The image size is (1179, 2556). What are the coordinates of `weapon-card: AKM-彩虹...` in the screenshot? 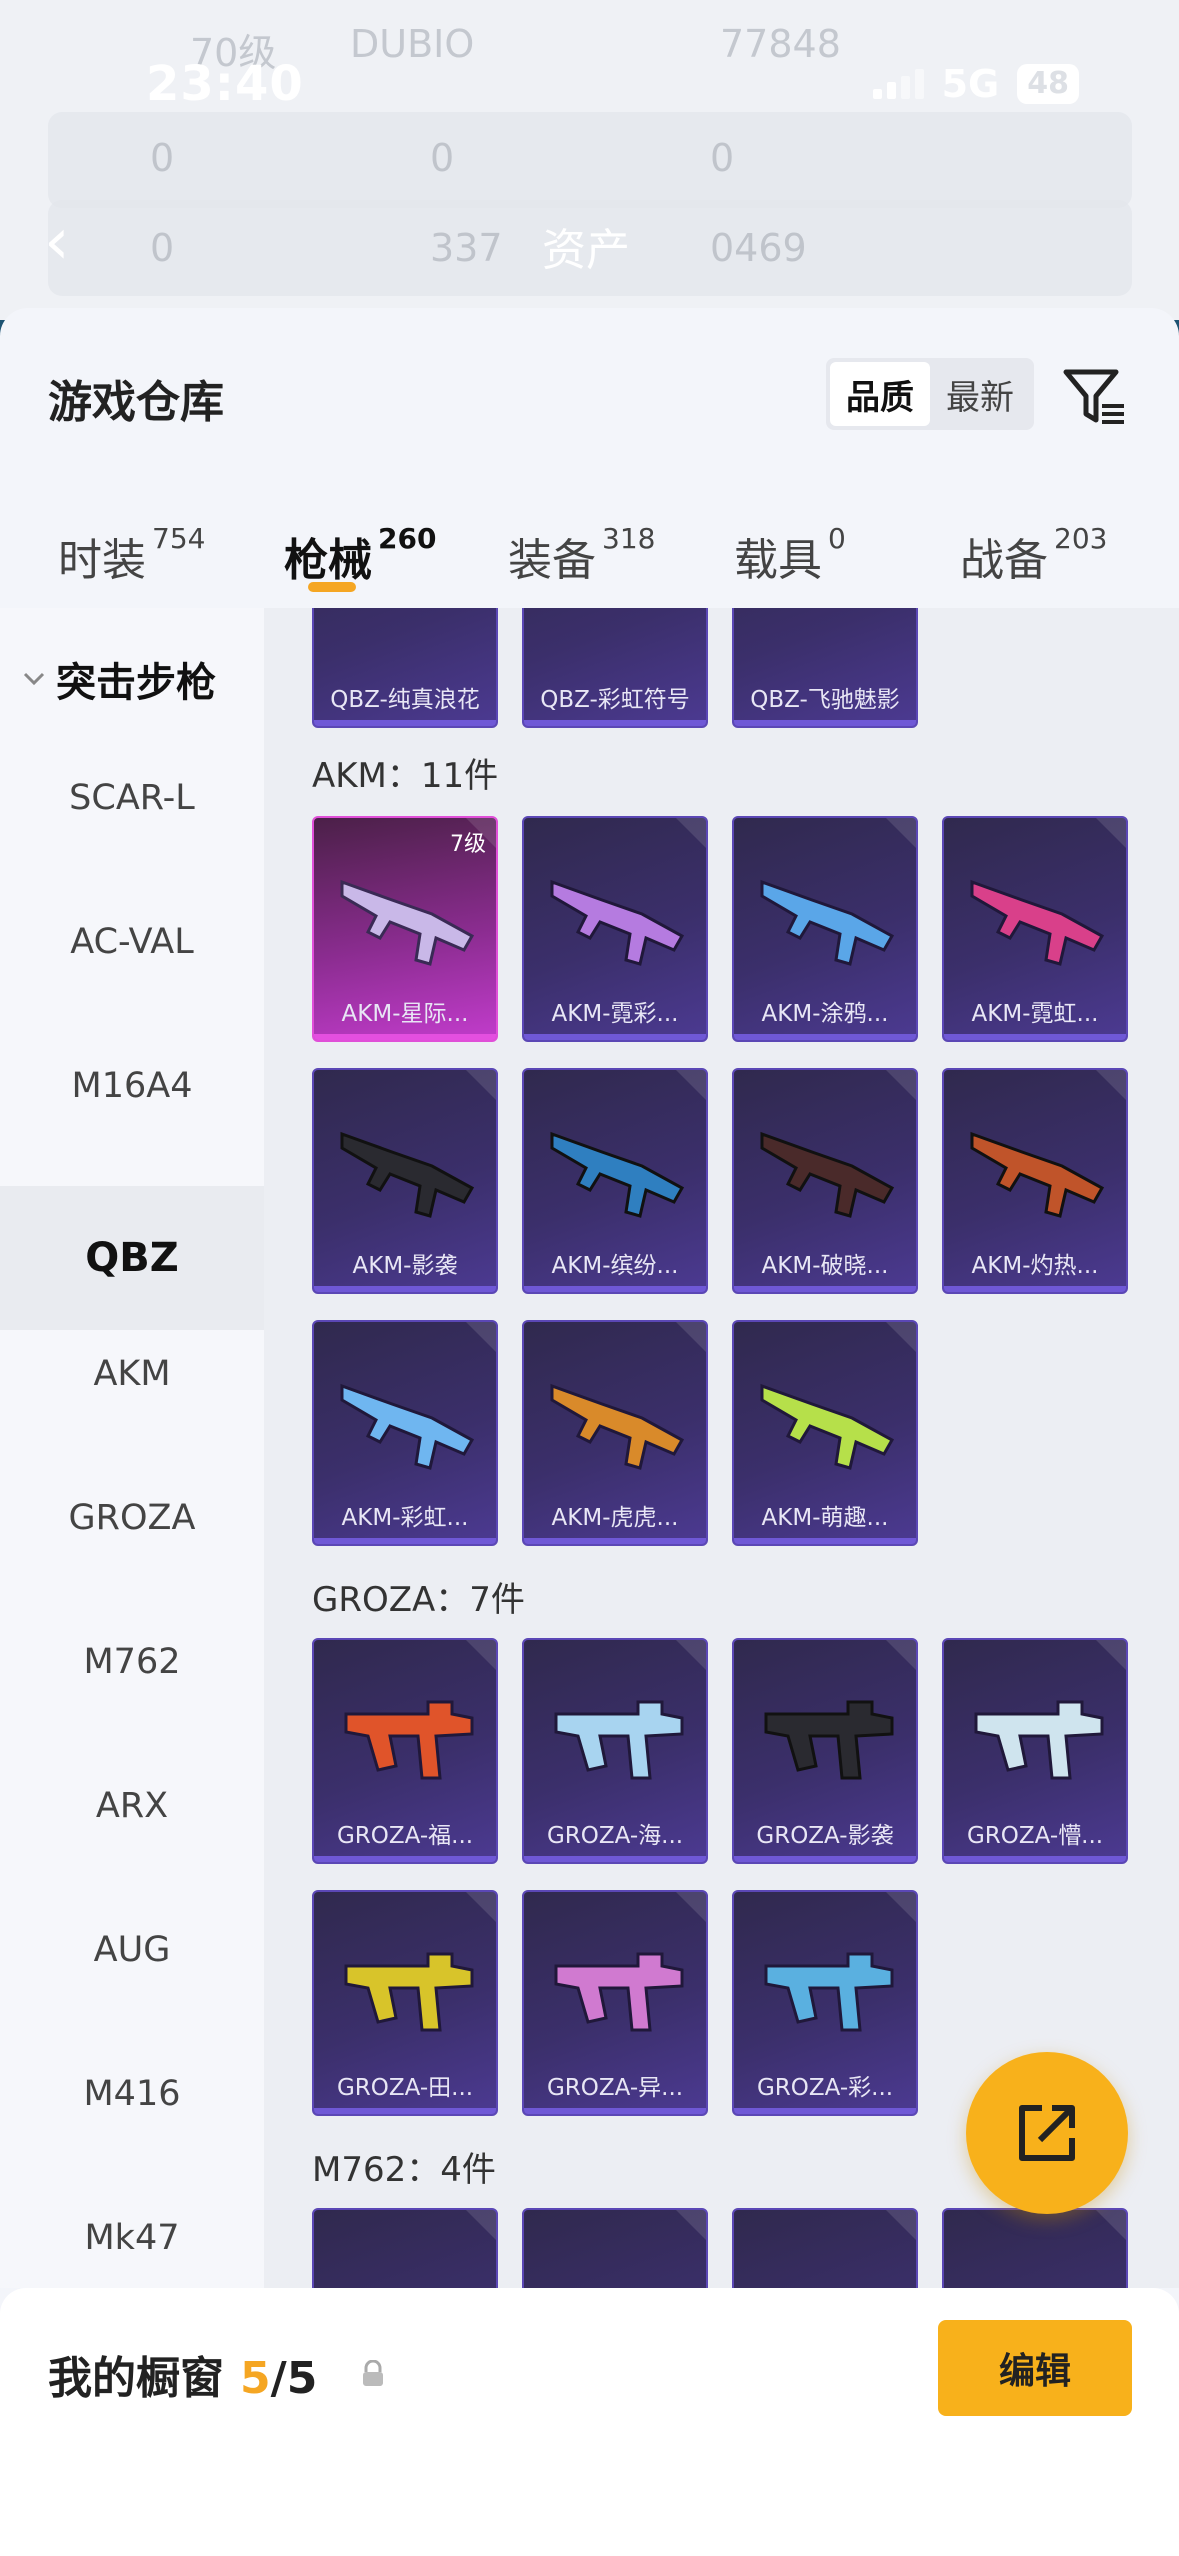 It's located at (405, 1433).